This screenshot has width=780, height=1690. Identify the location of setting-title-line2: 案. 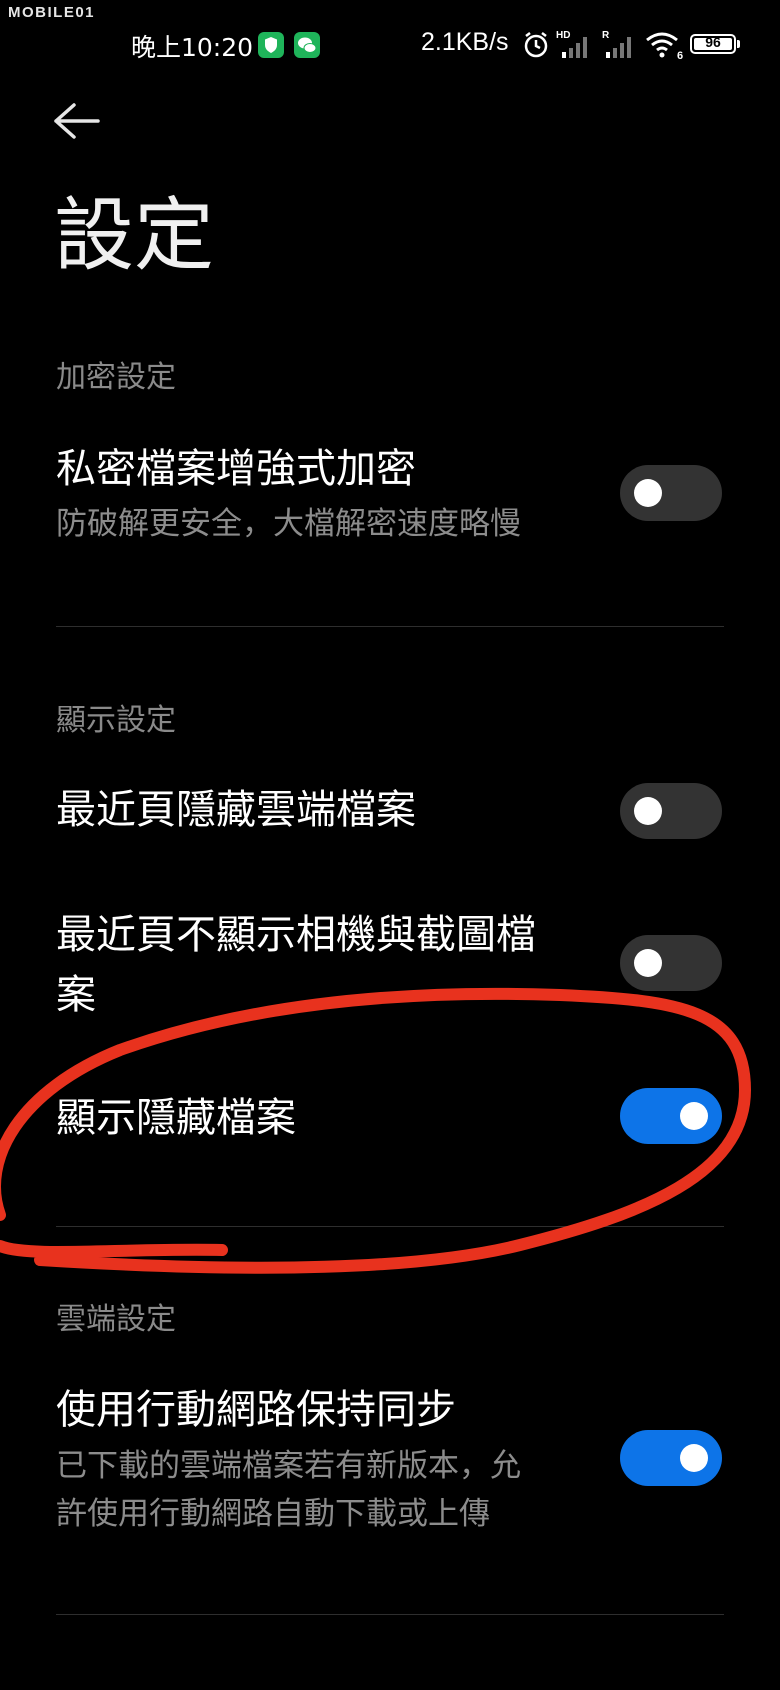
(76, 995).